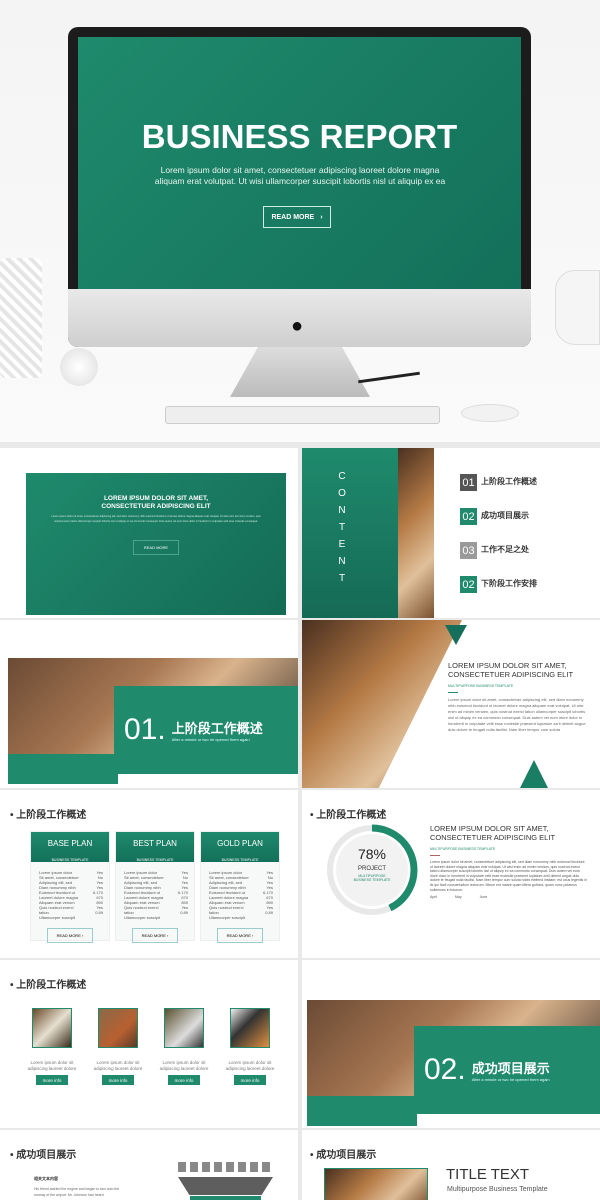 This screenshot has width=600, height=1200. I want to click on section-title: 成功项目展示, so click(510, 1068).